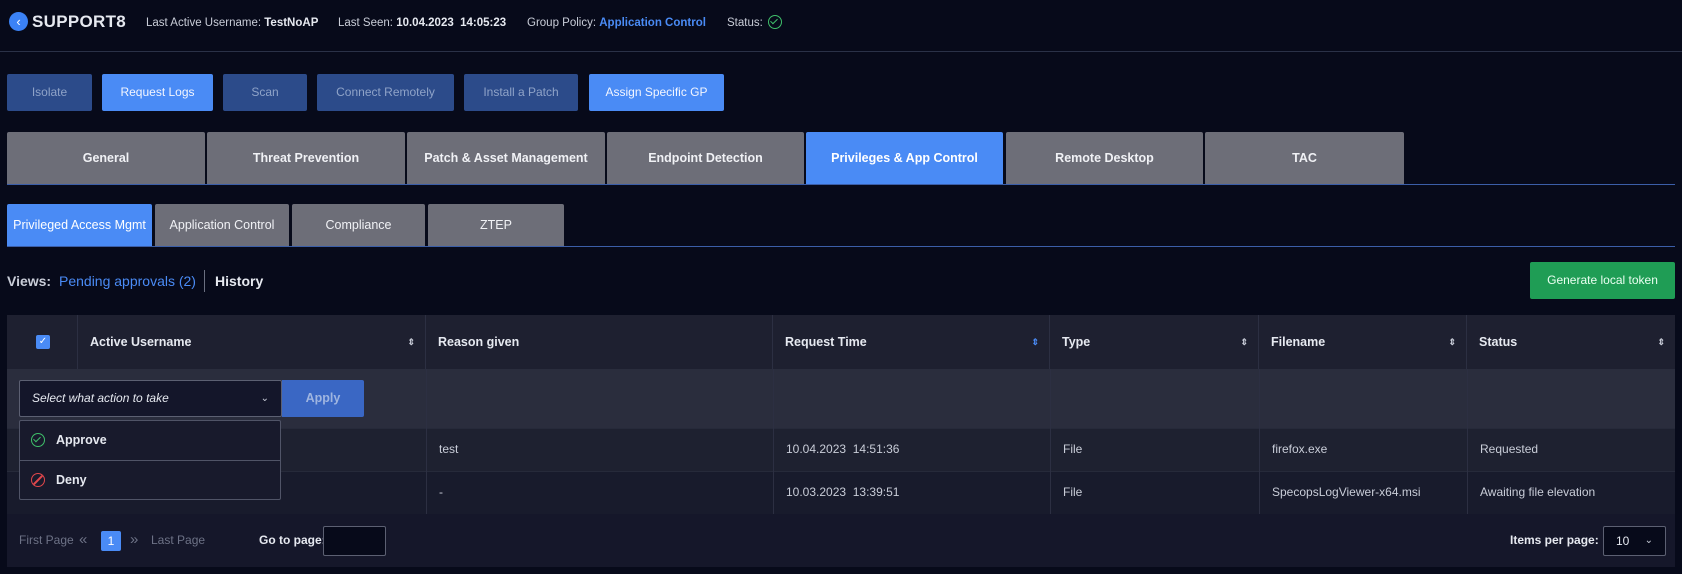 The image size is (1682, 574). I want to click on col-label: Status, so click(1498, 342).